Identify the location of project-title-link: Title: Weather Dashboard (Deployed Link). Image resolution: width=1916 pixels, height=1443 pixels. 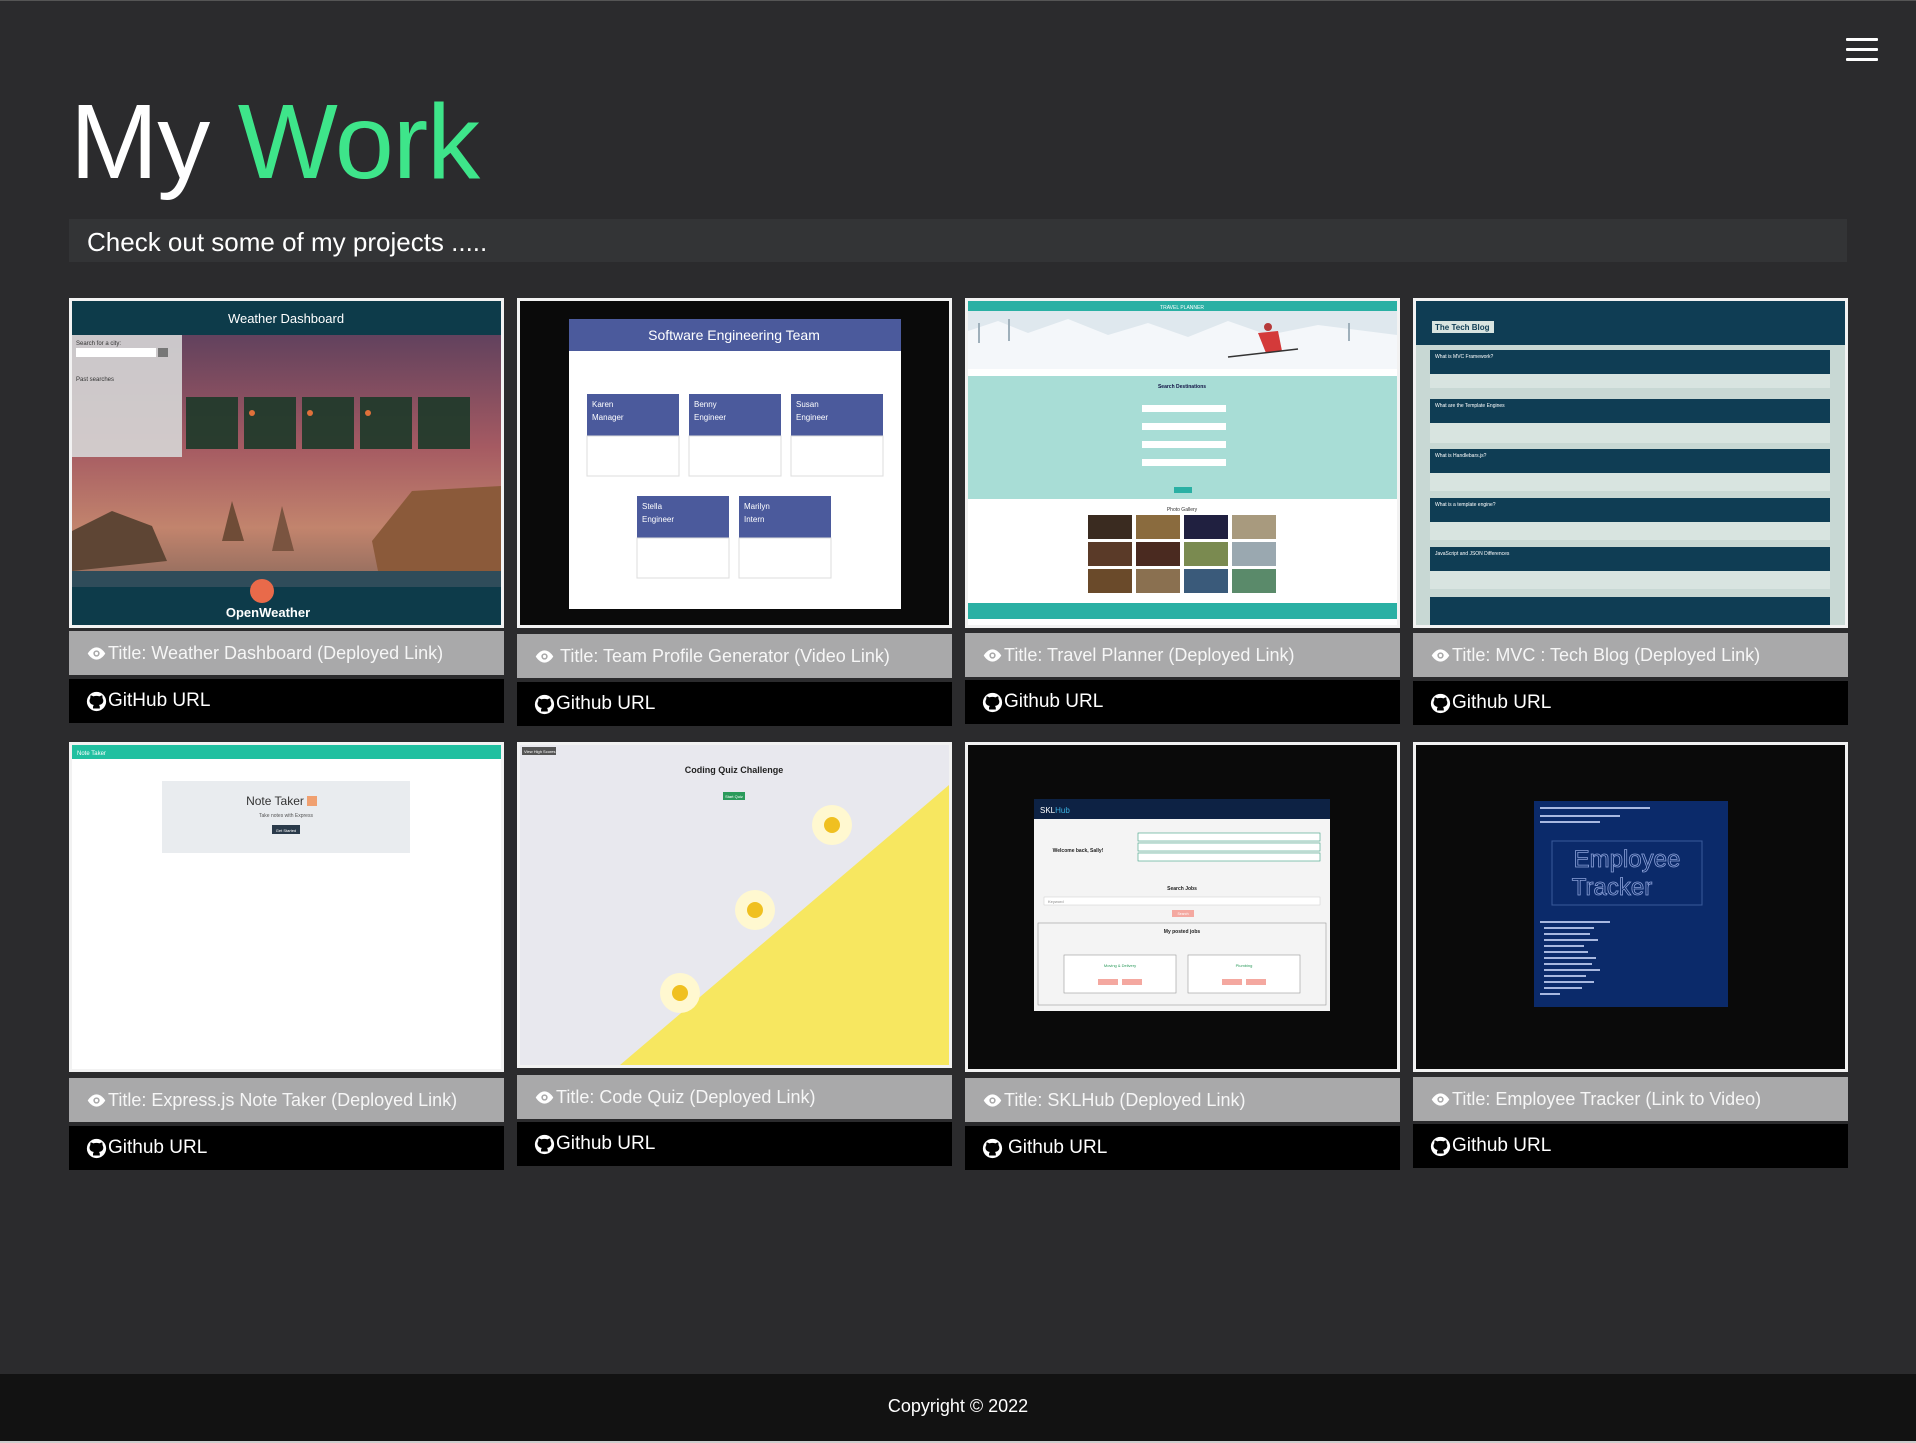
(286, 653).